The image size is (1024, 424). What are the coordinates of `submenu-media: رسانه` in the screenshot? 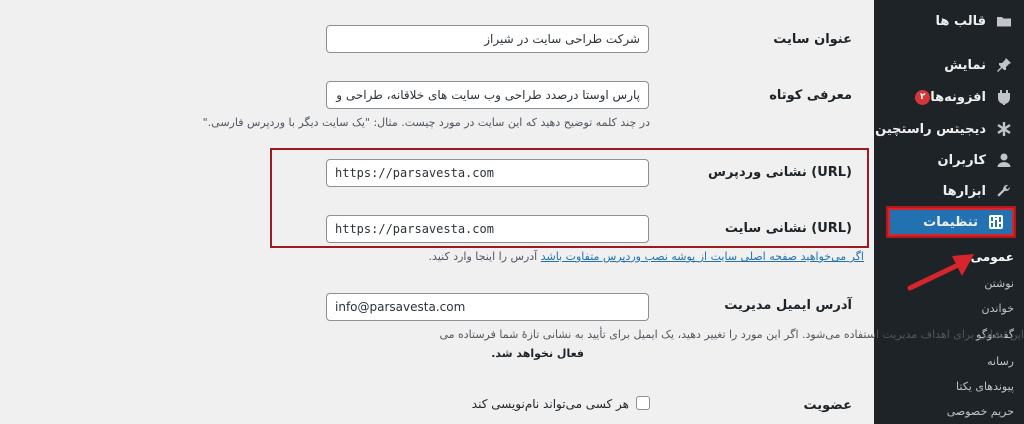 It's located at (1000, 361).